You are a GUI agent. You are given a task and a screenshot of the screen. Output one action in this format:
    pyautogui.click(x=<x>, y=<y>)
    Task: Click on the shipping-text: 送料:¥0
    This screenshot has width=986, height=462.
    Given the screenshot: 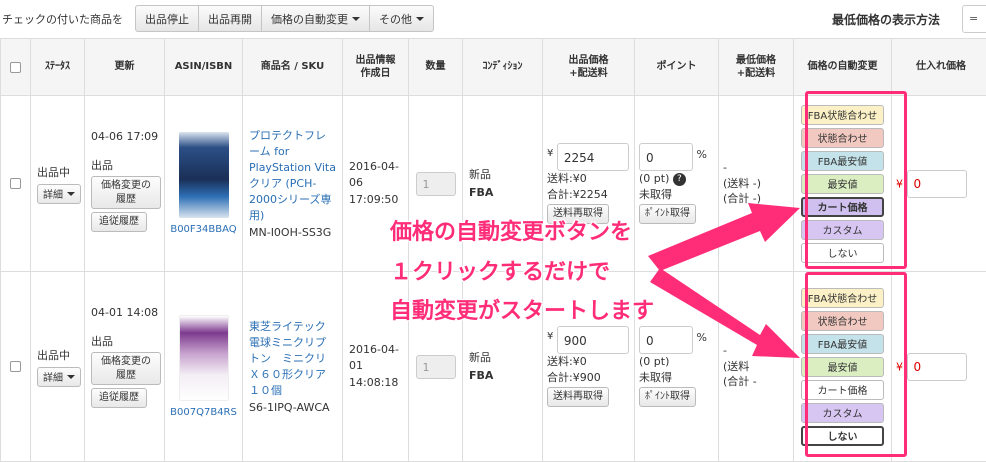 What is the action you would take?
    pyautogui.click(x=567, y=361)
    